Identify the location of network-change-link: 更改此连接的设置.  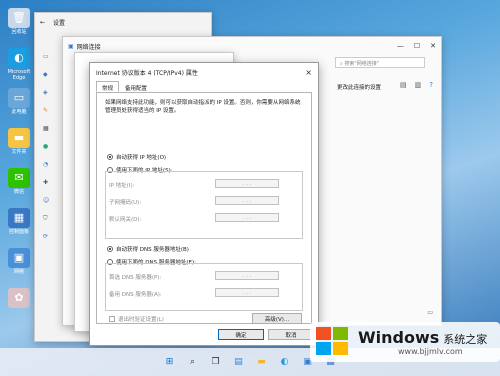
(359, 87).